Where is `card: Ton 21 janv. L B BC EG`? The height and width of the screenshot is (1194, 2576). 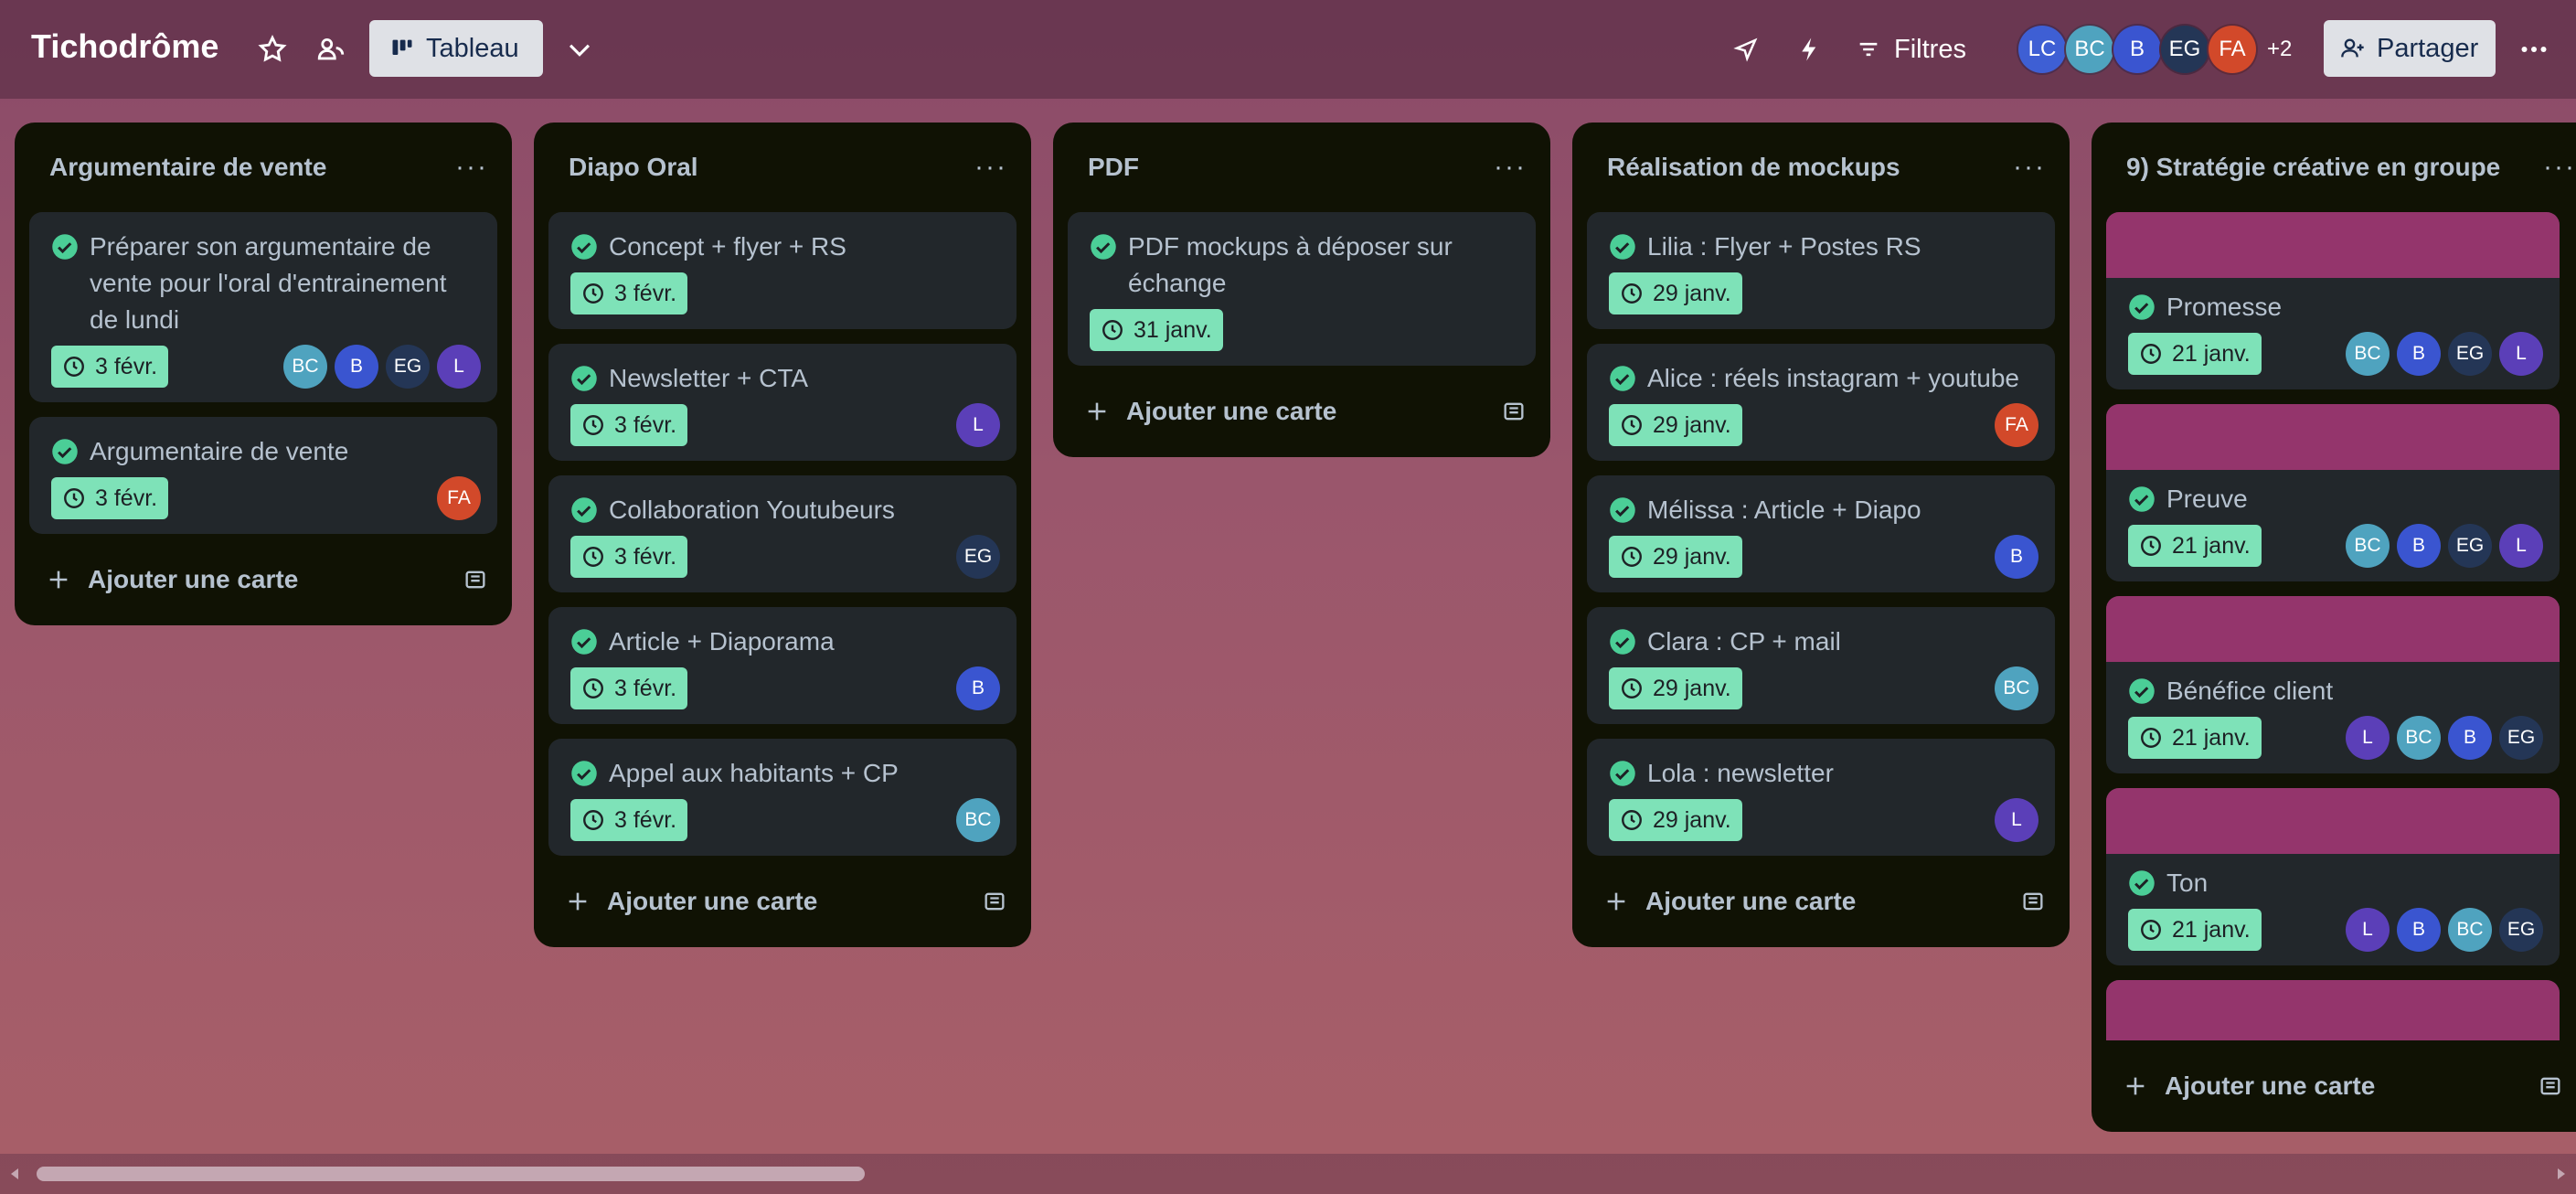 card: Ton 21 janv. L B BC EG is located at coordinates (2333, 877).